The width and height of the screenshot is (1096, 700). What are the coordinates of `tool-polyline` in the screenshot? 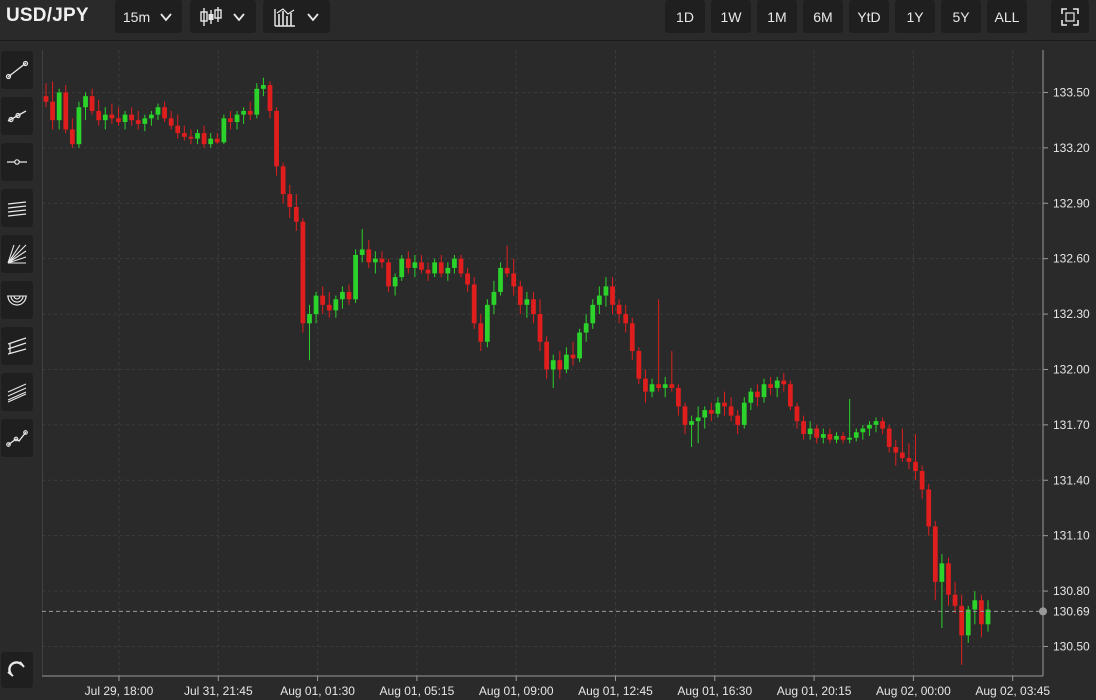 It's located at (17, 438).